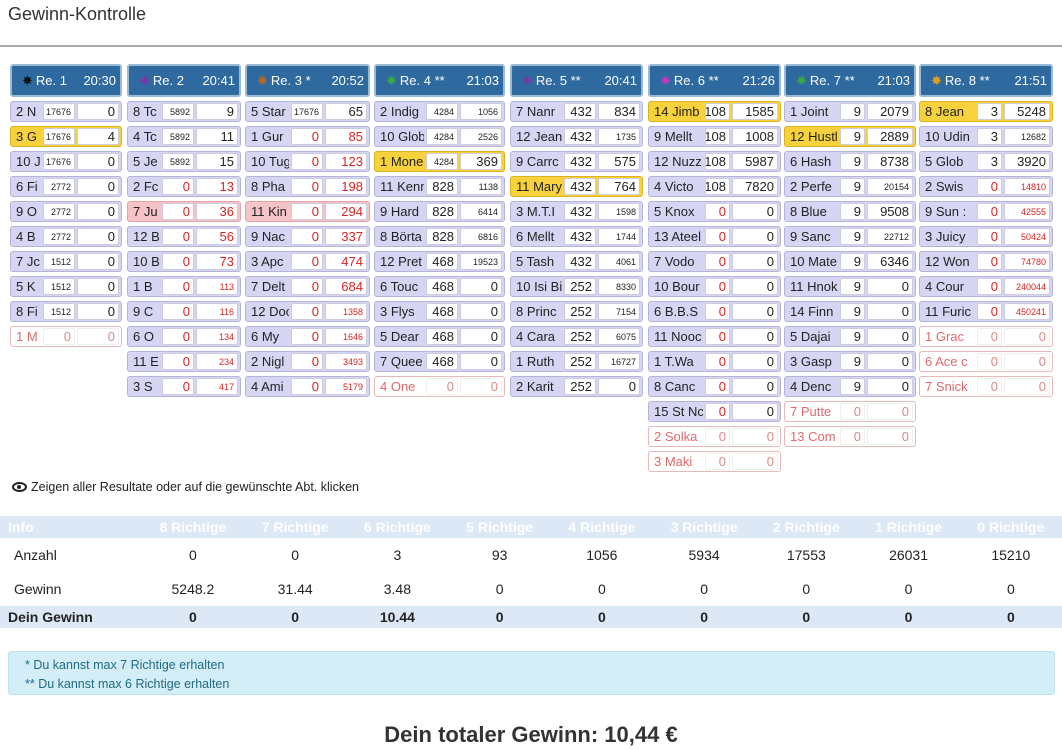  Describe the element at coordinates (850, 311) in the screenshot. I see `horse-row: 14 Finn 9 0` at that location.